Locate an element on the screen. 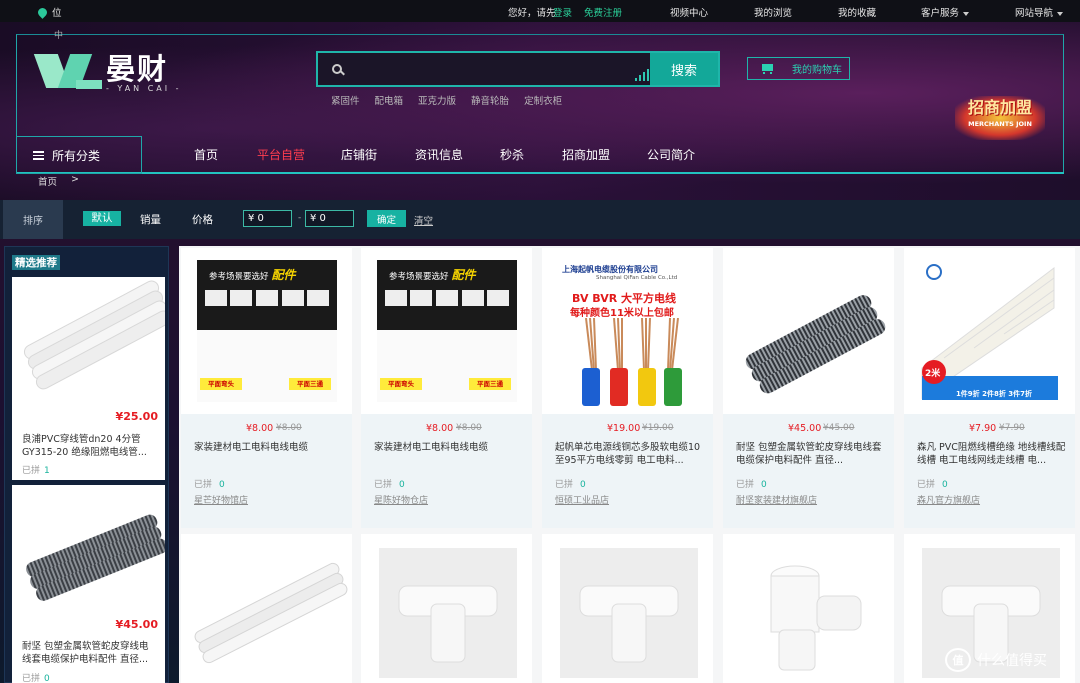 The height and width of the screenshot is (683, 1080). nav-item-franchise: 招商加盟 is located at coordinates (604, 154).